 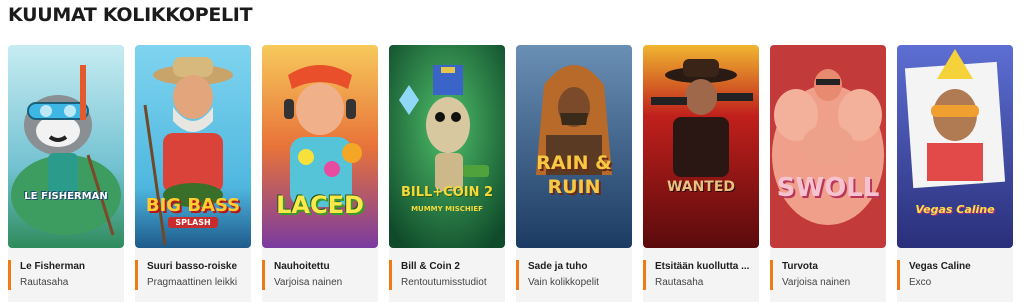 What do you see at coordinates (960, 266) in the screenshot?
I see `game-name: Vegas Caline` at bounding box center [960, 266].